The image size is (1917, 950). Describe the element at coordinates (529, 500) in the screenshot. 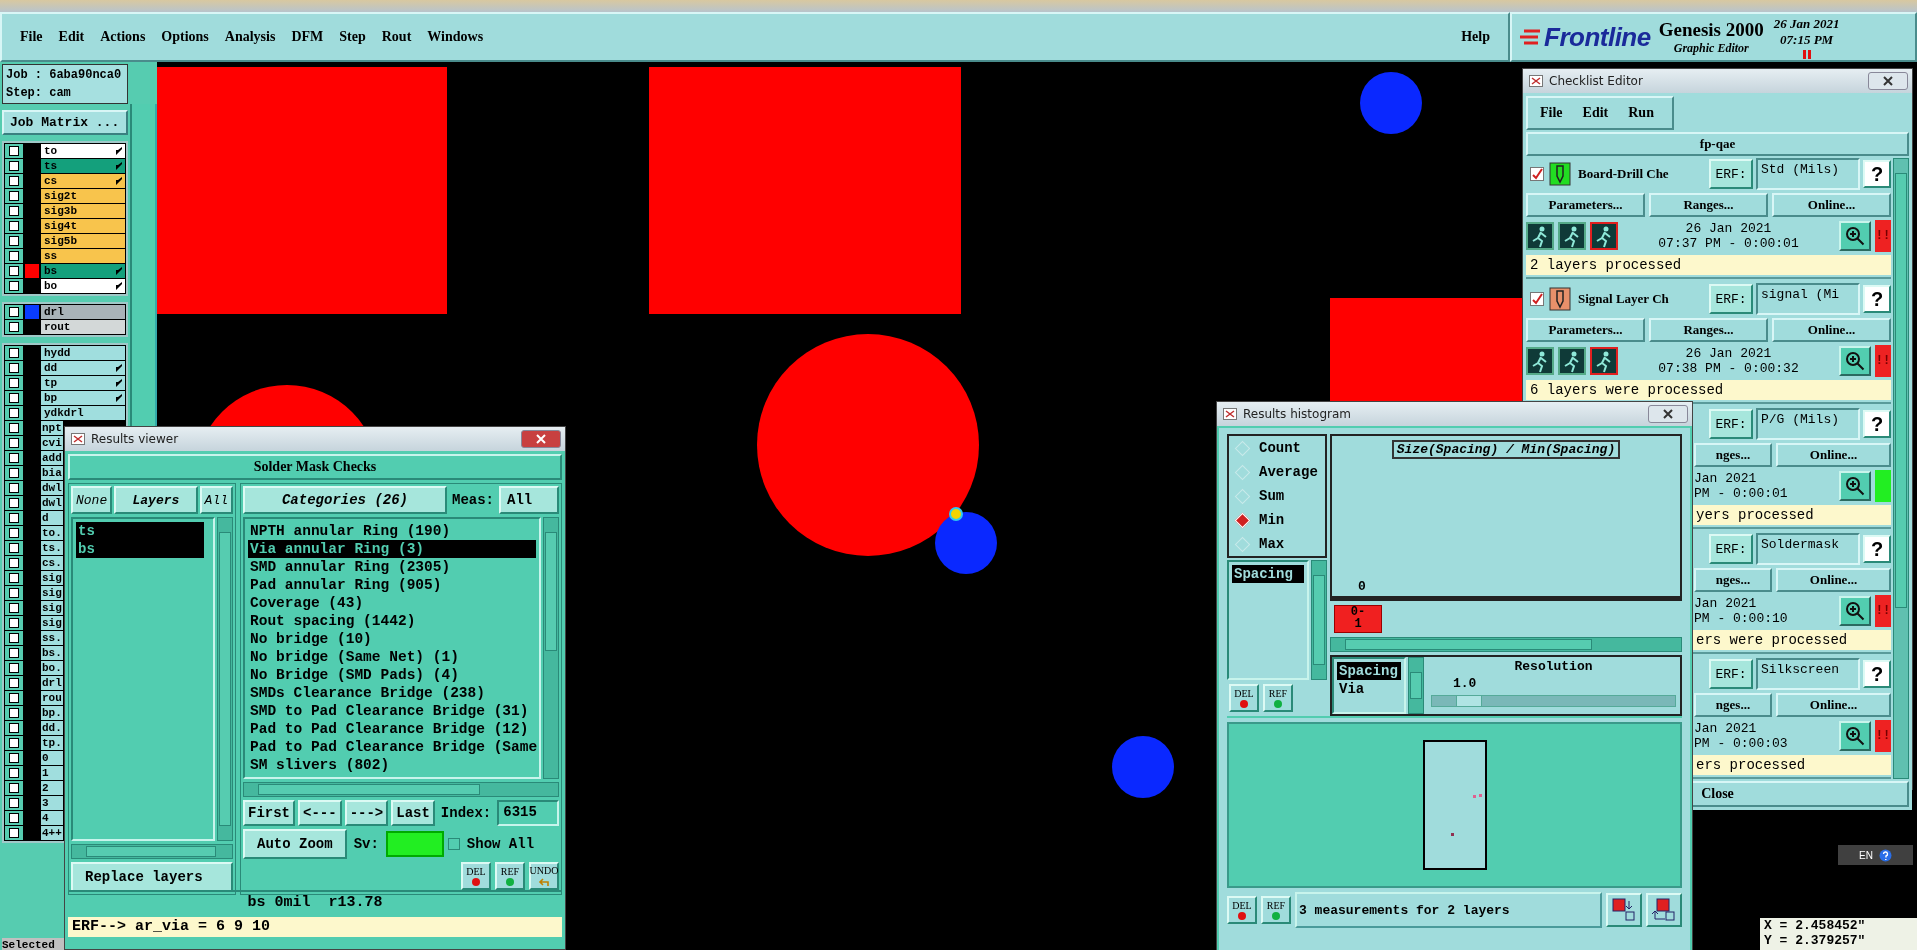

I see `meas-dropdown: All` at that location.